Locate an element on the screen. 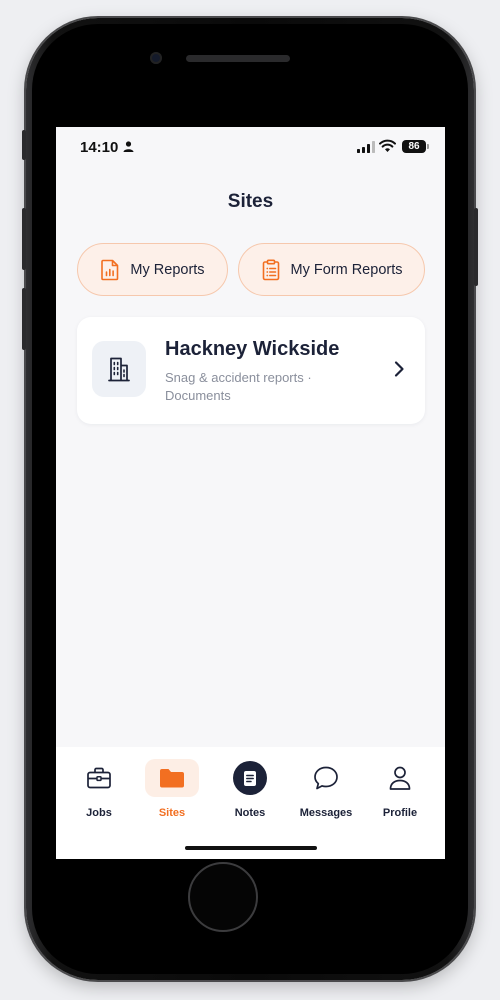 This screenshot has width=500, height=1000. site-icon-container is located at coordinates (119, 369).